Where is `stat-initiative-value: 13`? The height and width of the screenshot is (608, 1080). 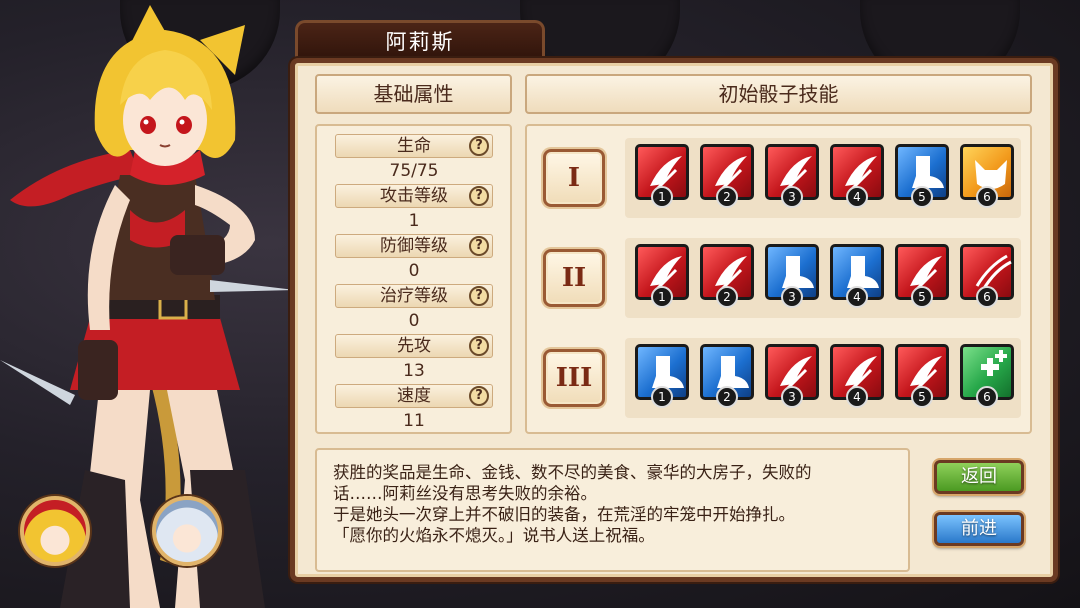 stat-initiative-value: 13 is located at coordinates (414, 371).